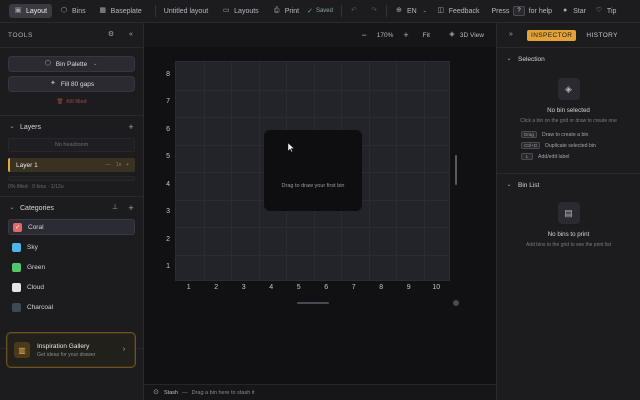 This screenshot has height=400, width=640. What do you see at coordinates (426, 35) in the screenshot?
I see `fit-button: Fit` at bounding box center [426, 35].